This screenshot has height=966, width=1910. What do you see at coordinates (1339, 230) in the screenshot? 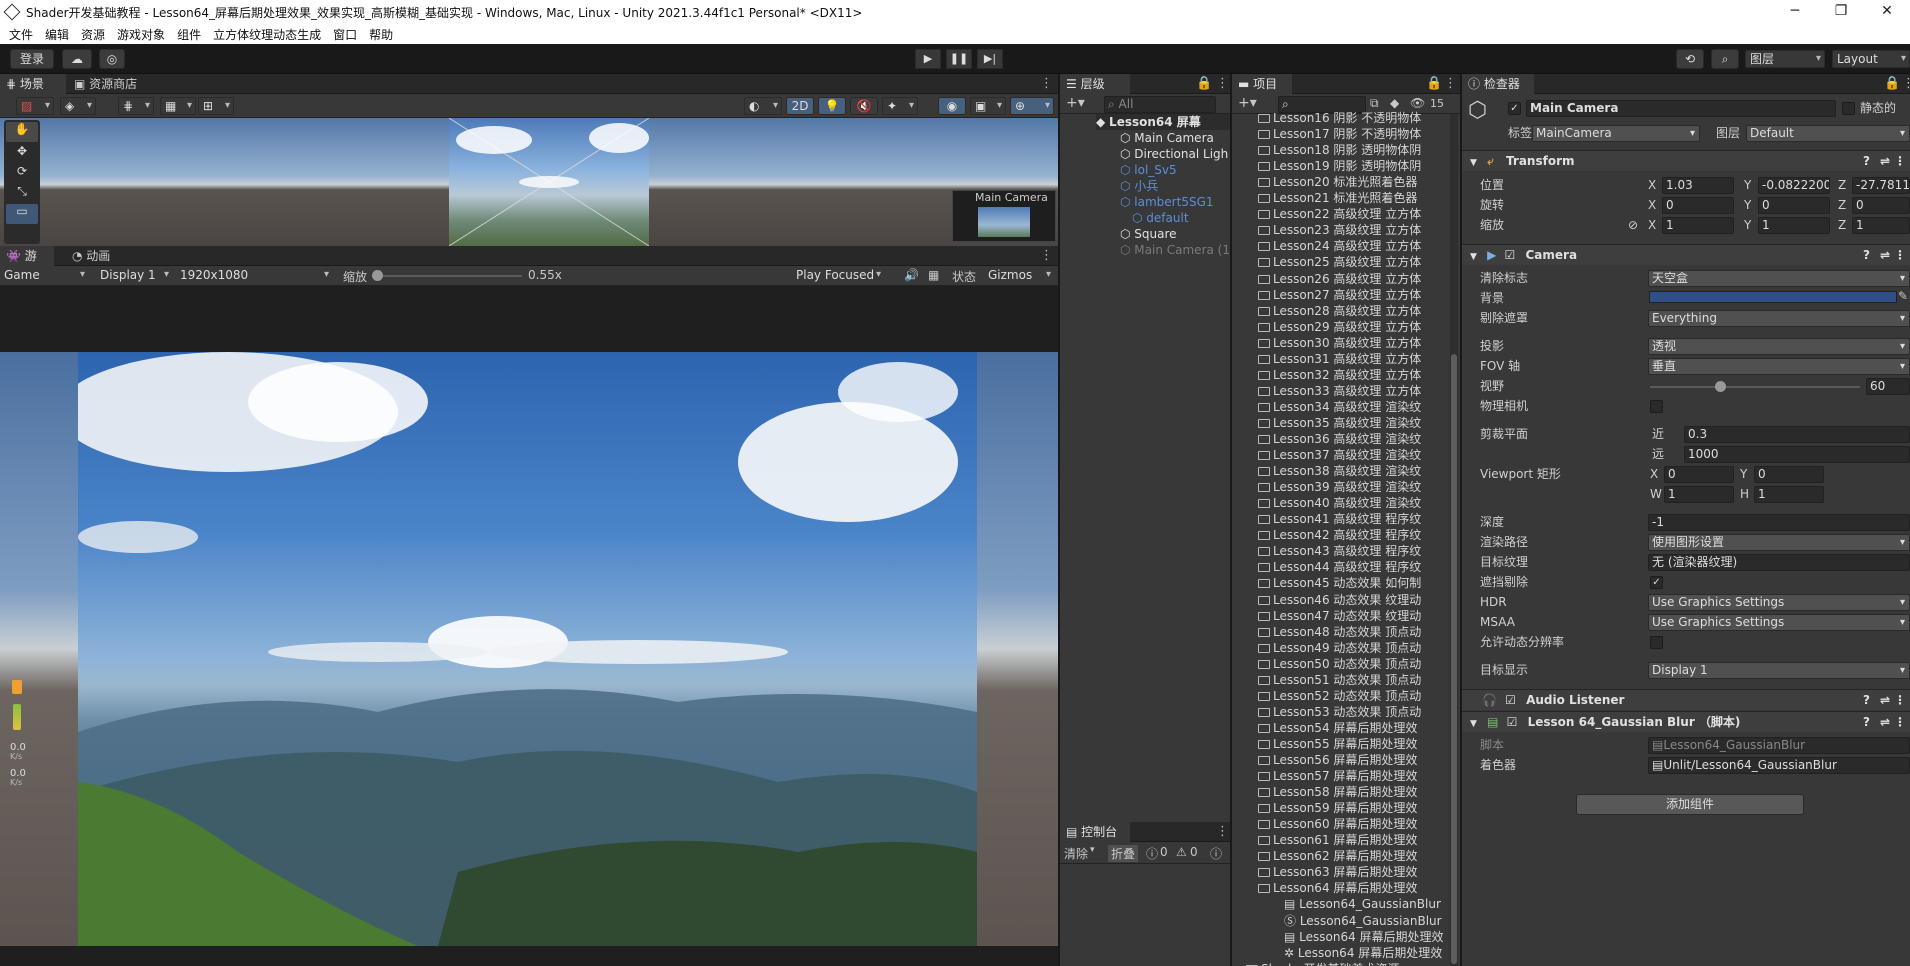
I see `project-folder-item: Lesson23 高级纹理 立方体` at bounding box center [1339, 230].